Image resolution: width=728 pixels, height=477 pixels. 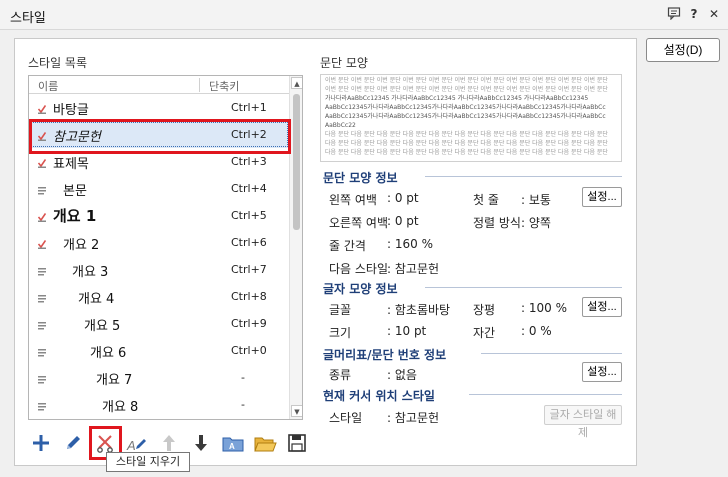 What do you see at coordinates (81, 245) in the screenshot?
I see `style-name: 개요 2` at bounding box center [81, 245].